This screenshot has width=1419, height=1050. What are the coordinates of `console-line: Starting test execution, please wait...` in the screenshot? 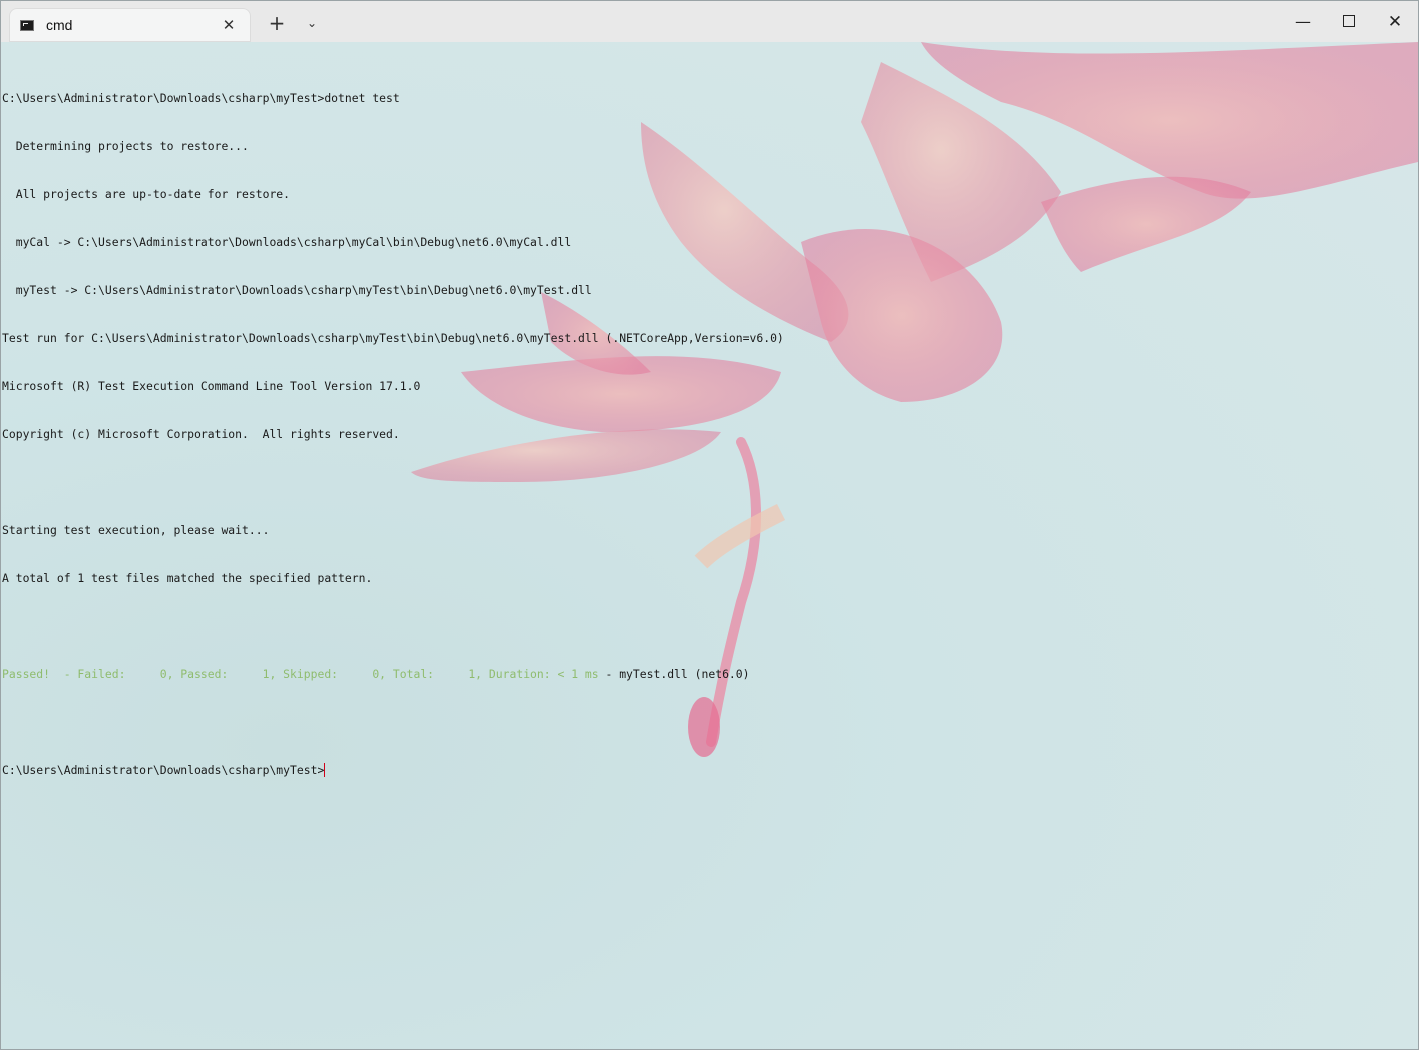 It's located at (136, 530).